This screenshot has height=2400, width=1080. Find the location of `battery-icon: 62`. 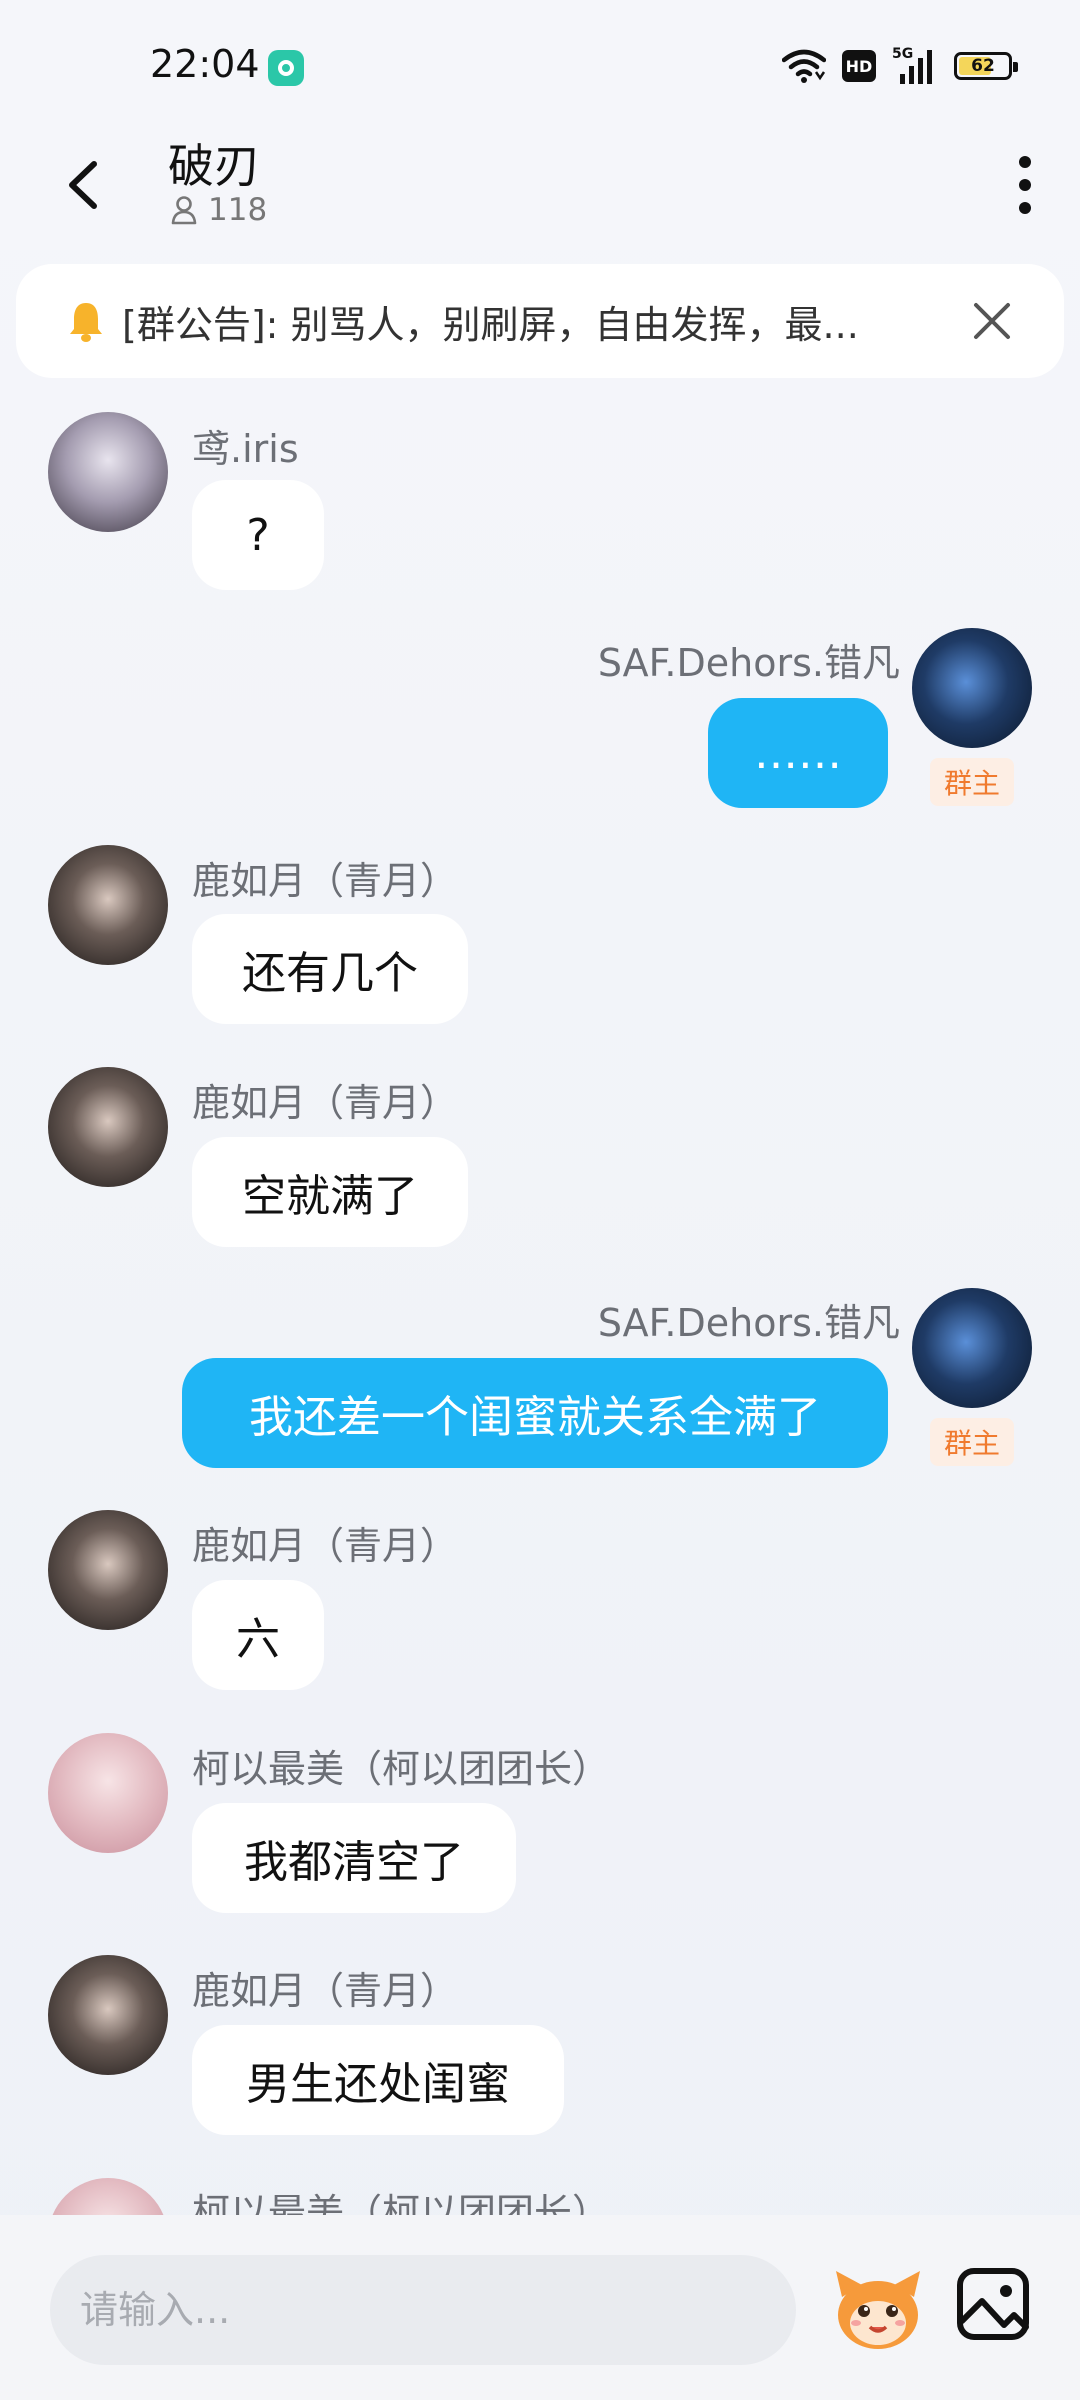

battery-icon: 62 is located at coordinates (986, 66).